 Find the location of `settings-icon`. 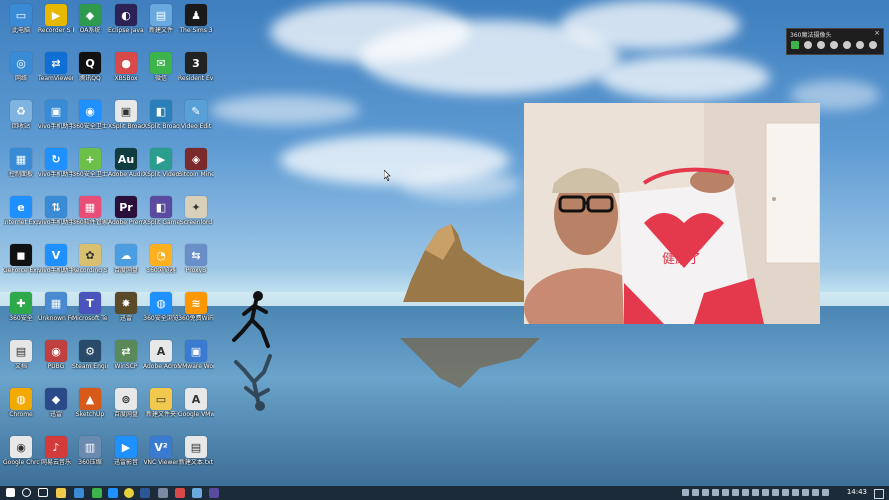

settings-icon is located at coordinates (873, 45).